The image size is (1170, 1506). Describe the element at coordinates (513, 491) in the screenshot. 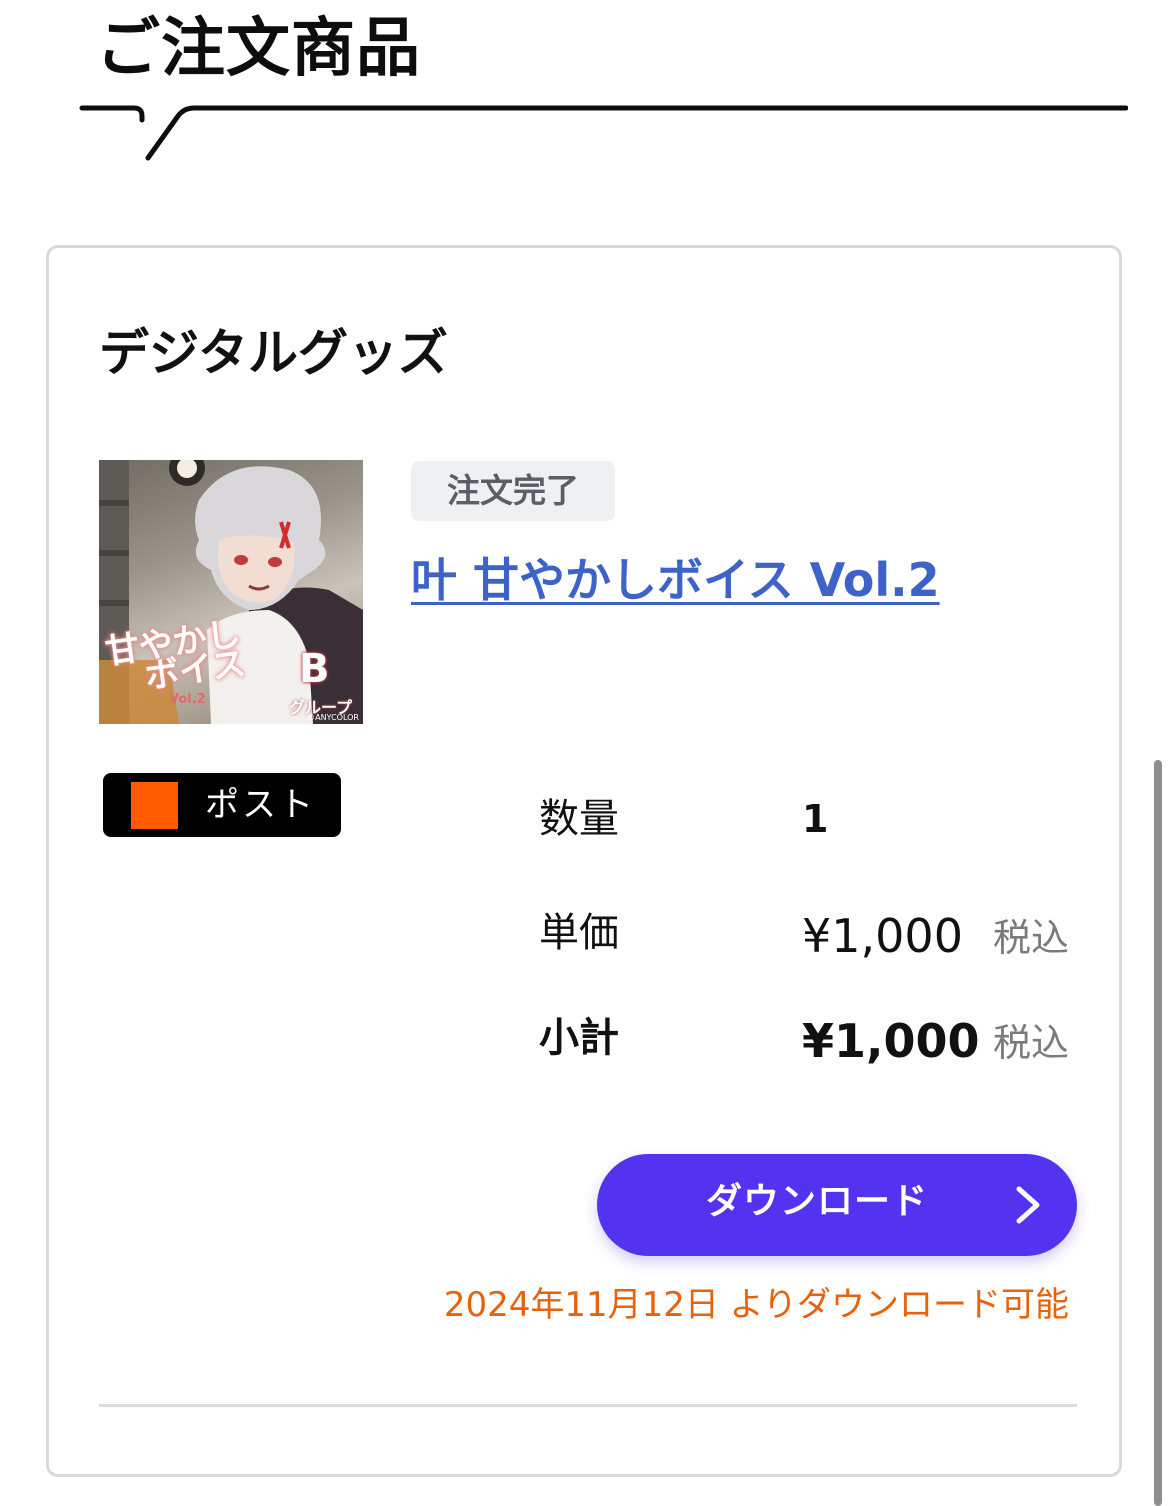

I see `order-status-badge: 注文完了` at that location.